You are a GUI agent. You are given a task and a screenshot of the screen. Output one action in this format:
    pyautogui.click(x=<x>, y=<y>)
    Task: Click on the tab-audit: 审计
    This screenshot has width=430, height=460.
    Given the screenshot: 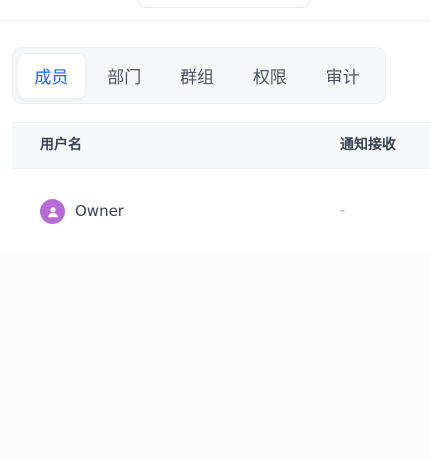 What is the action you would take?
    pyautogui.click(x=342, y=76)
    